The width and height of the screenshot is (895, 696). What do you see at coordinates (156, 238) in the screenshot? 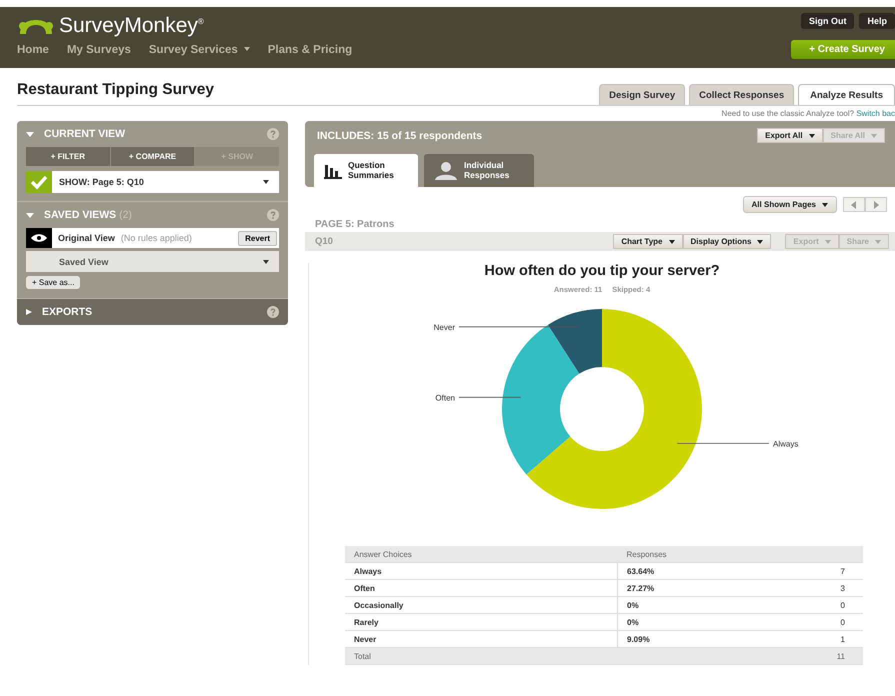
I see `original-view-note: (No rules applied)` at bounding box center [156, 238].